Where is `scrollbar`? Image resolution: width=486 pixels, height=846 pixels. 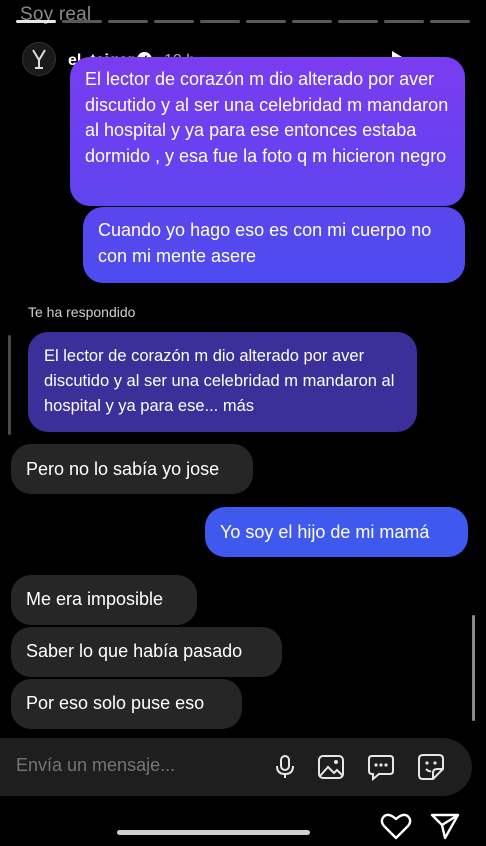
scrollbar is located at coordinates (473, 668).